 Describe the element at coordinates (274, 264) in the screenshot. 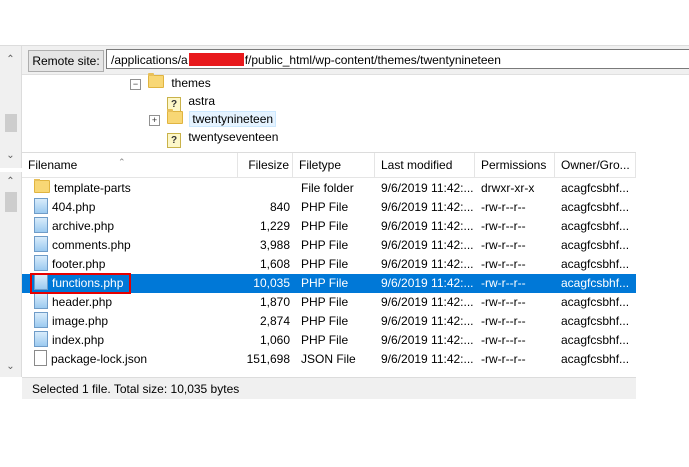

I see `file-size: 1,608` at that location.